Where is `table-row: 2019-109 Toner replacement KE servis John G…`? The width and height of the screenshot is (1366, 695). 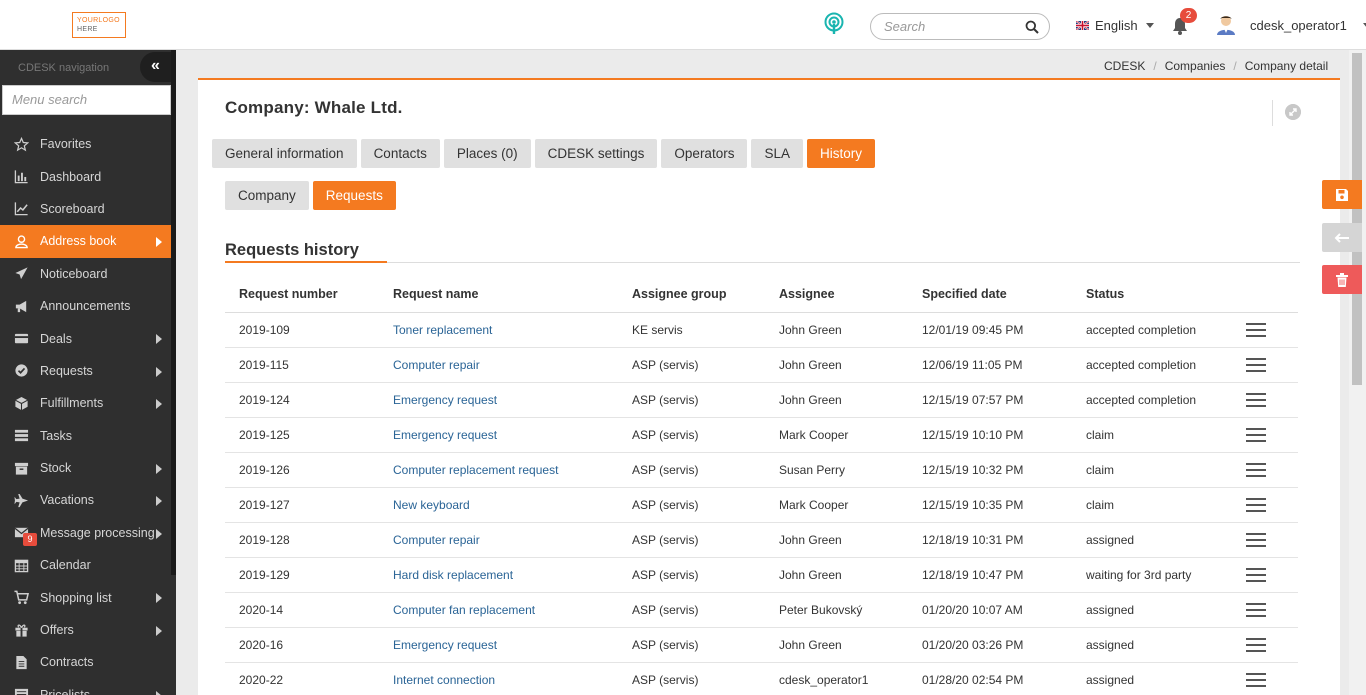 table-row: 2019-109 Toner replacement KE servis John G… is located at coordinates (761, 330).